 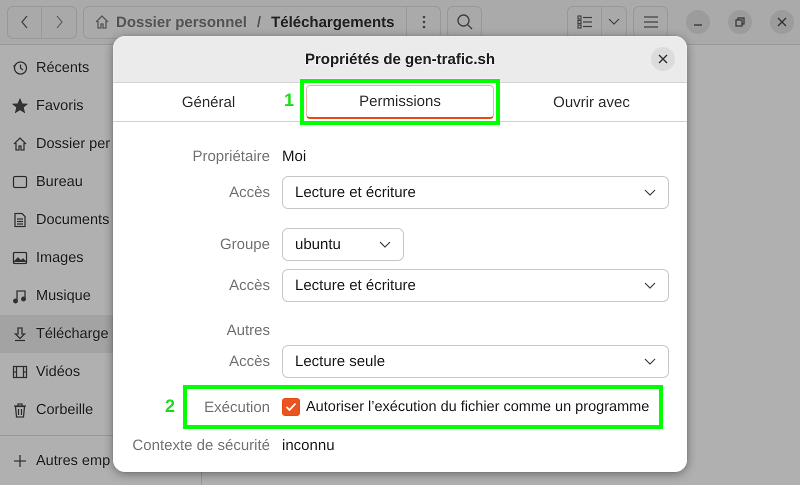 What do you see at coordinates (25, 22) in the screenshot?
I see `chevron-left-icon` at bounding box center [25, 22].